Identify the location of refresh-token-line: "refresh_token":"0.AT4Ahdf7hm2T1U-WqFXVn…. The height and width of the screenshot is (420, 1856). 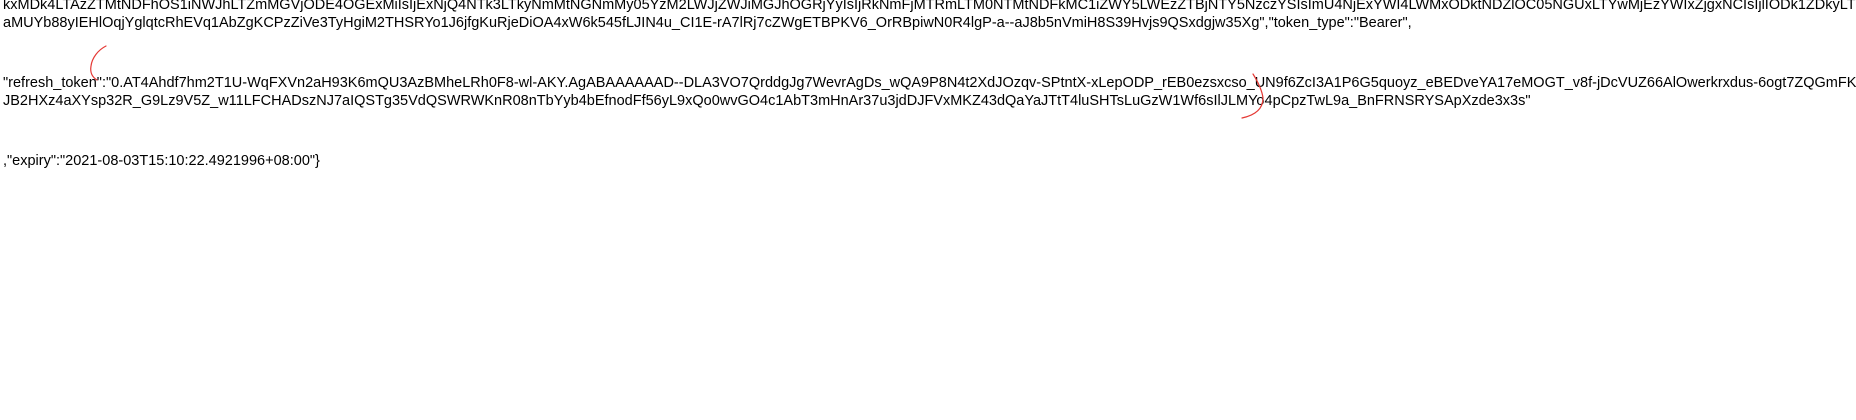
(929, 83).